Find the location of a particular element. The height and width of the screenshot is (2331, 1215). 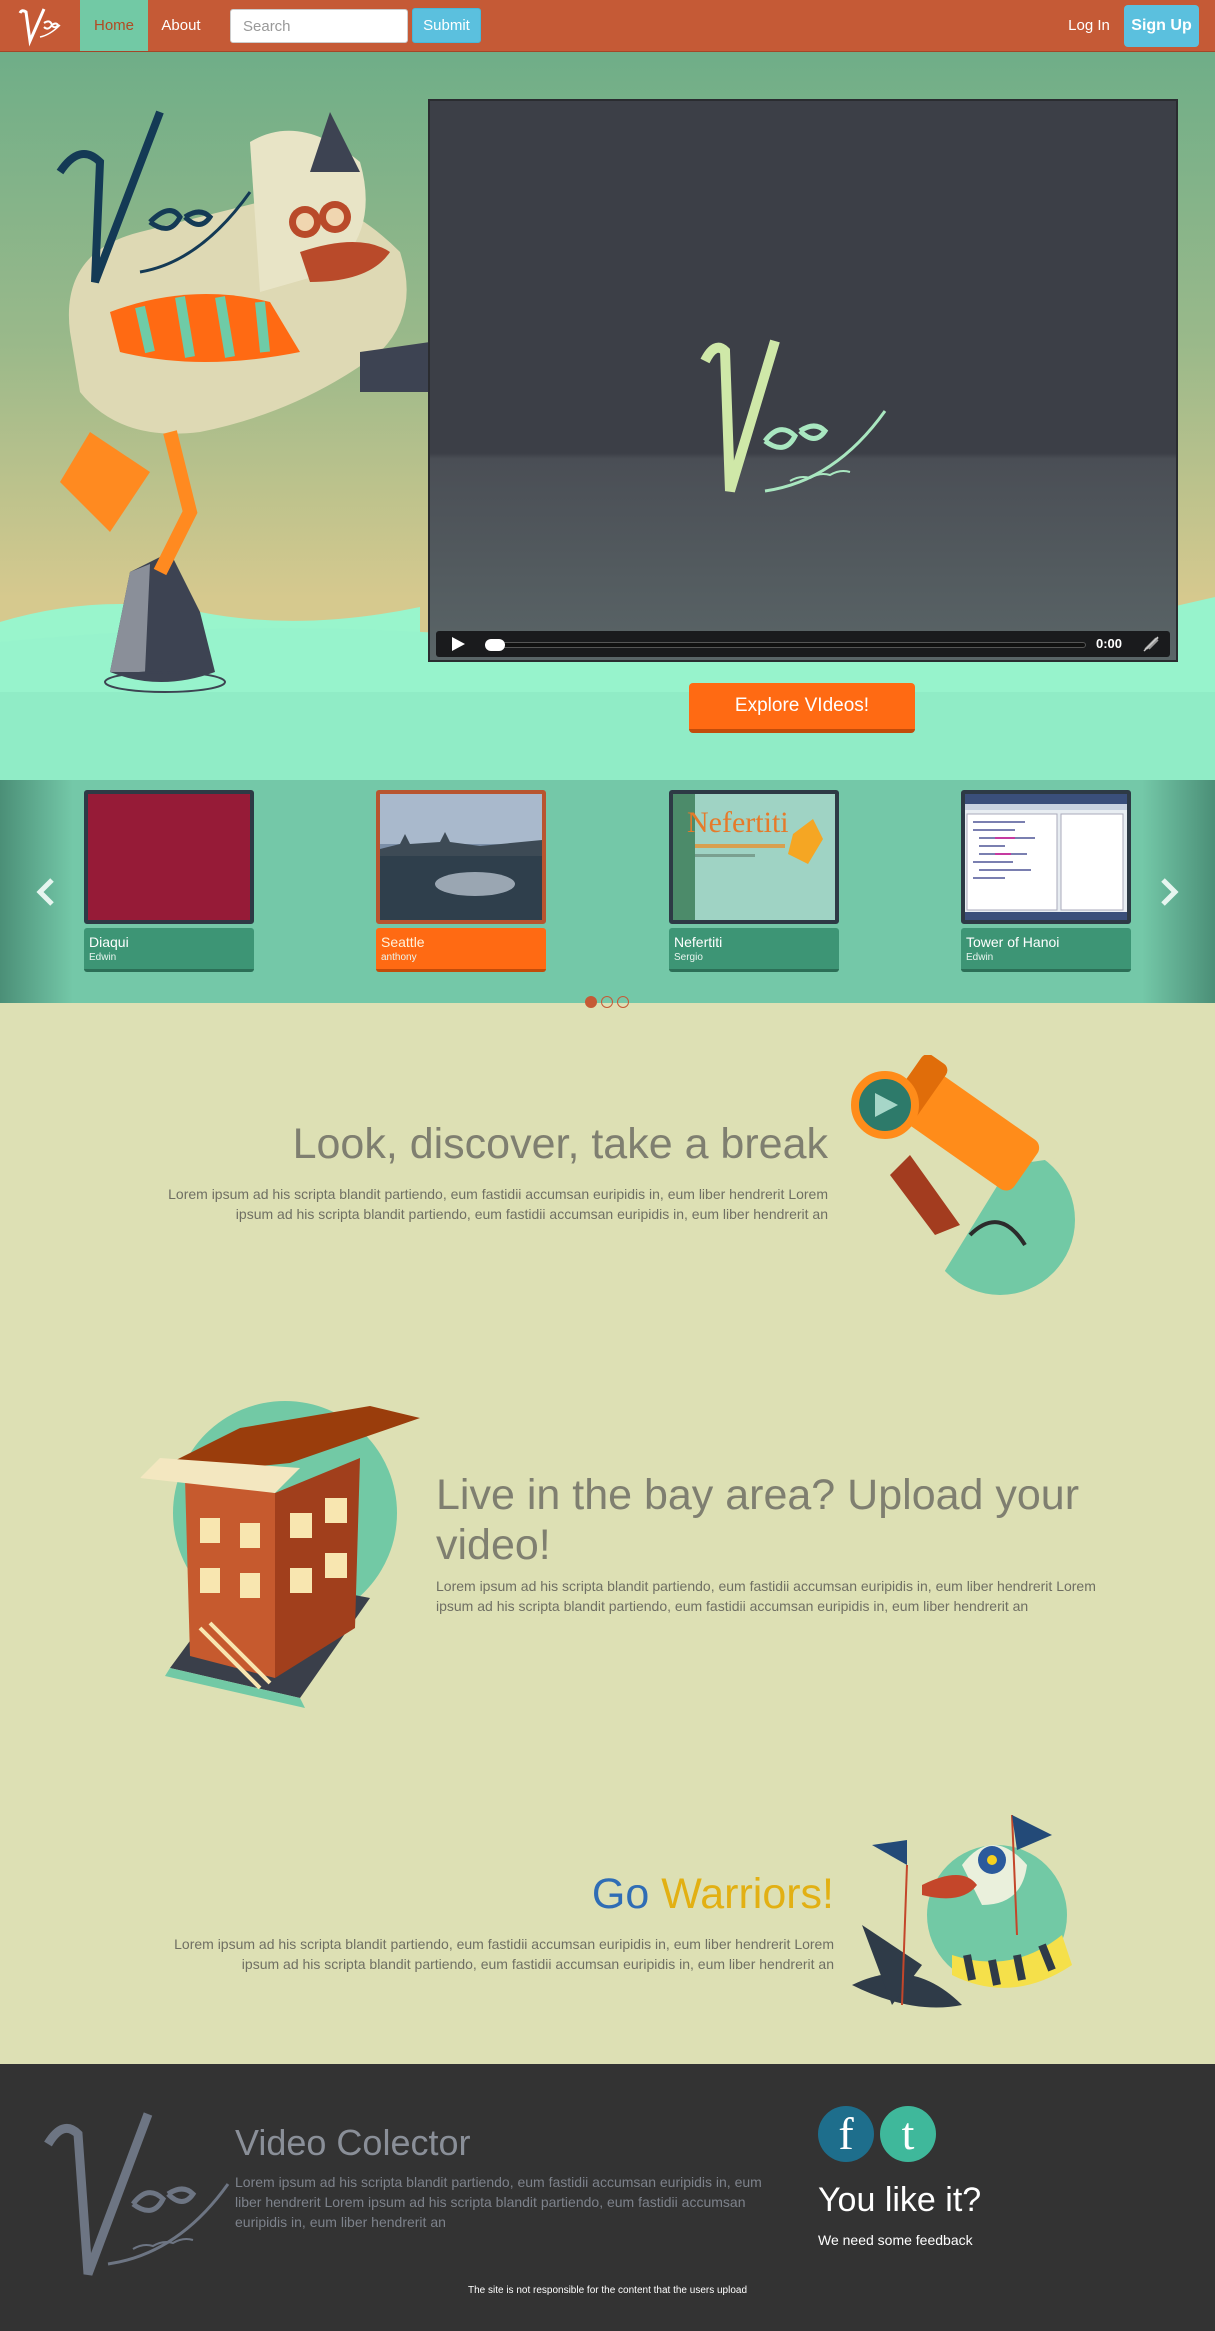

feature-title-go: Go is located at coordinates (620, 1894).